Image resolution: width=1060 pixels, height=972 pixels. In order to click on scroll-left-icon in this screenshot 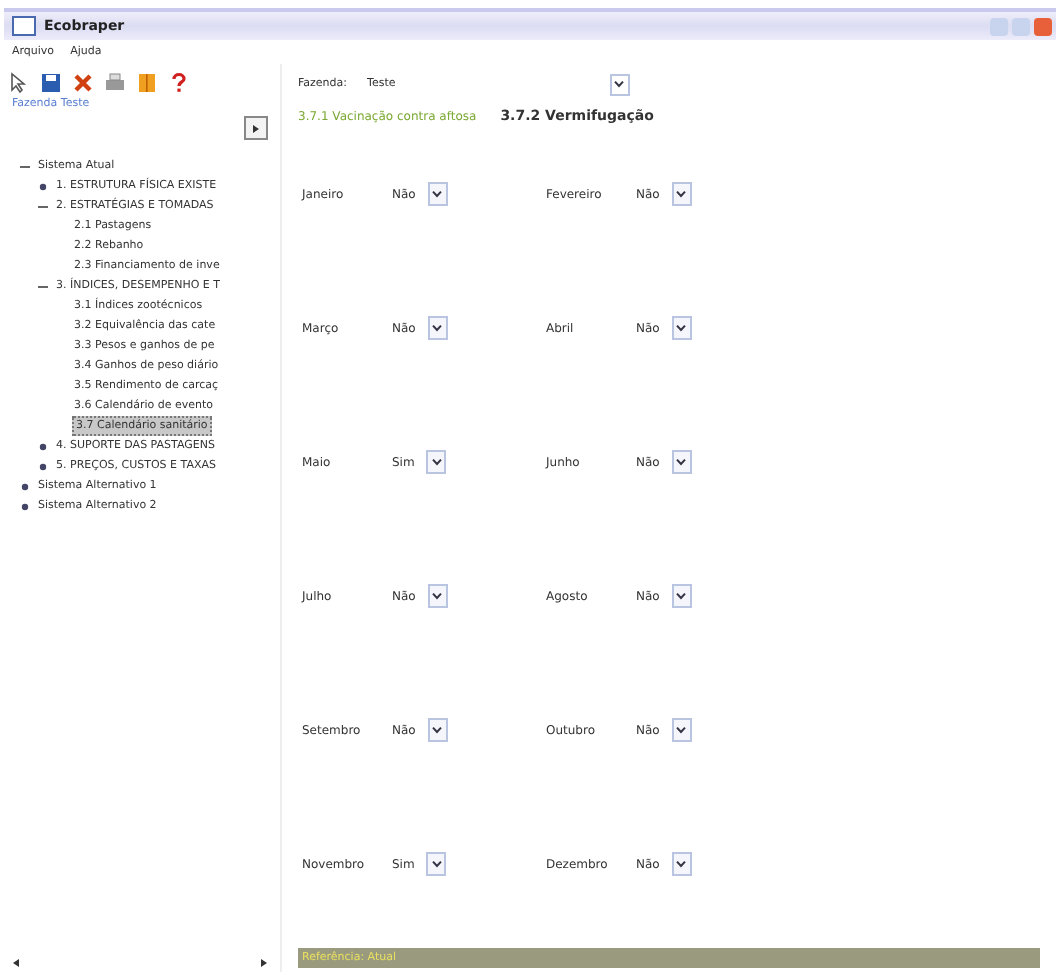, I will do `click(16, 962)`.